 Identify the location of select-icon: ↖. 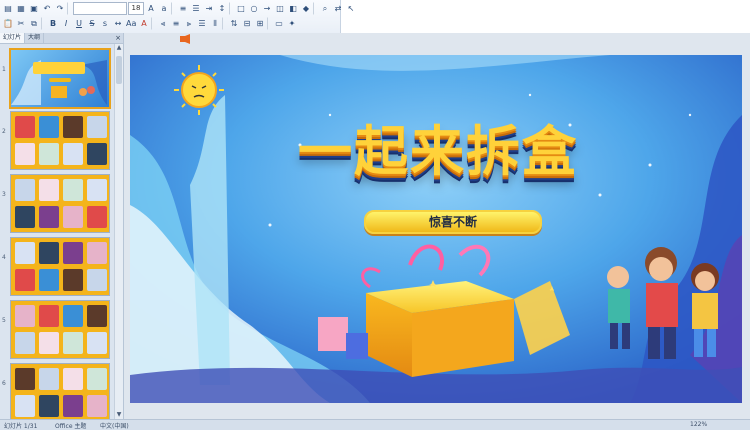
(351, 8).